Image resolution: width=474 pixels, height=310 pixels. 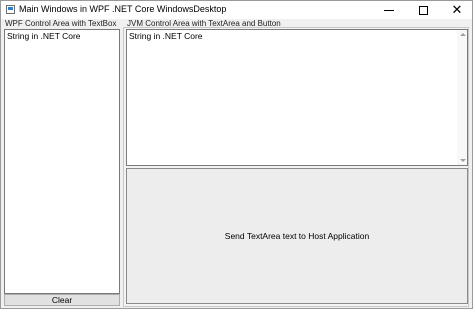 What do you see at coordinates (463, 160) in the screenshot?
I see `scroll-down-arrow-icon` at bounding box center [463, 160].